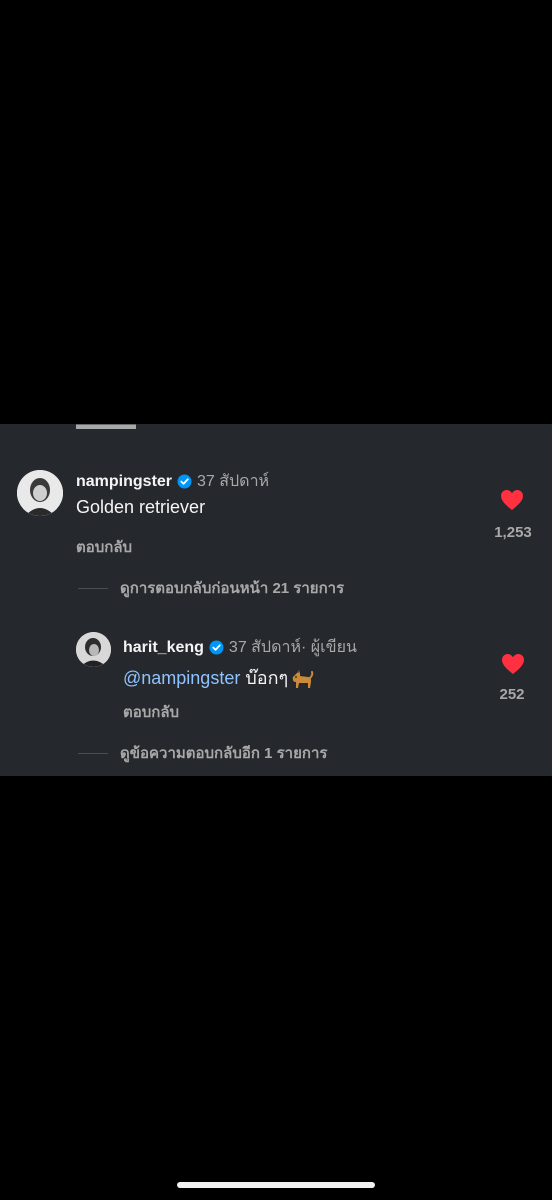  Describe the element at coordinates (276, 1185) in the screenshot. I see `home-indicator` at that location.